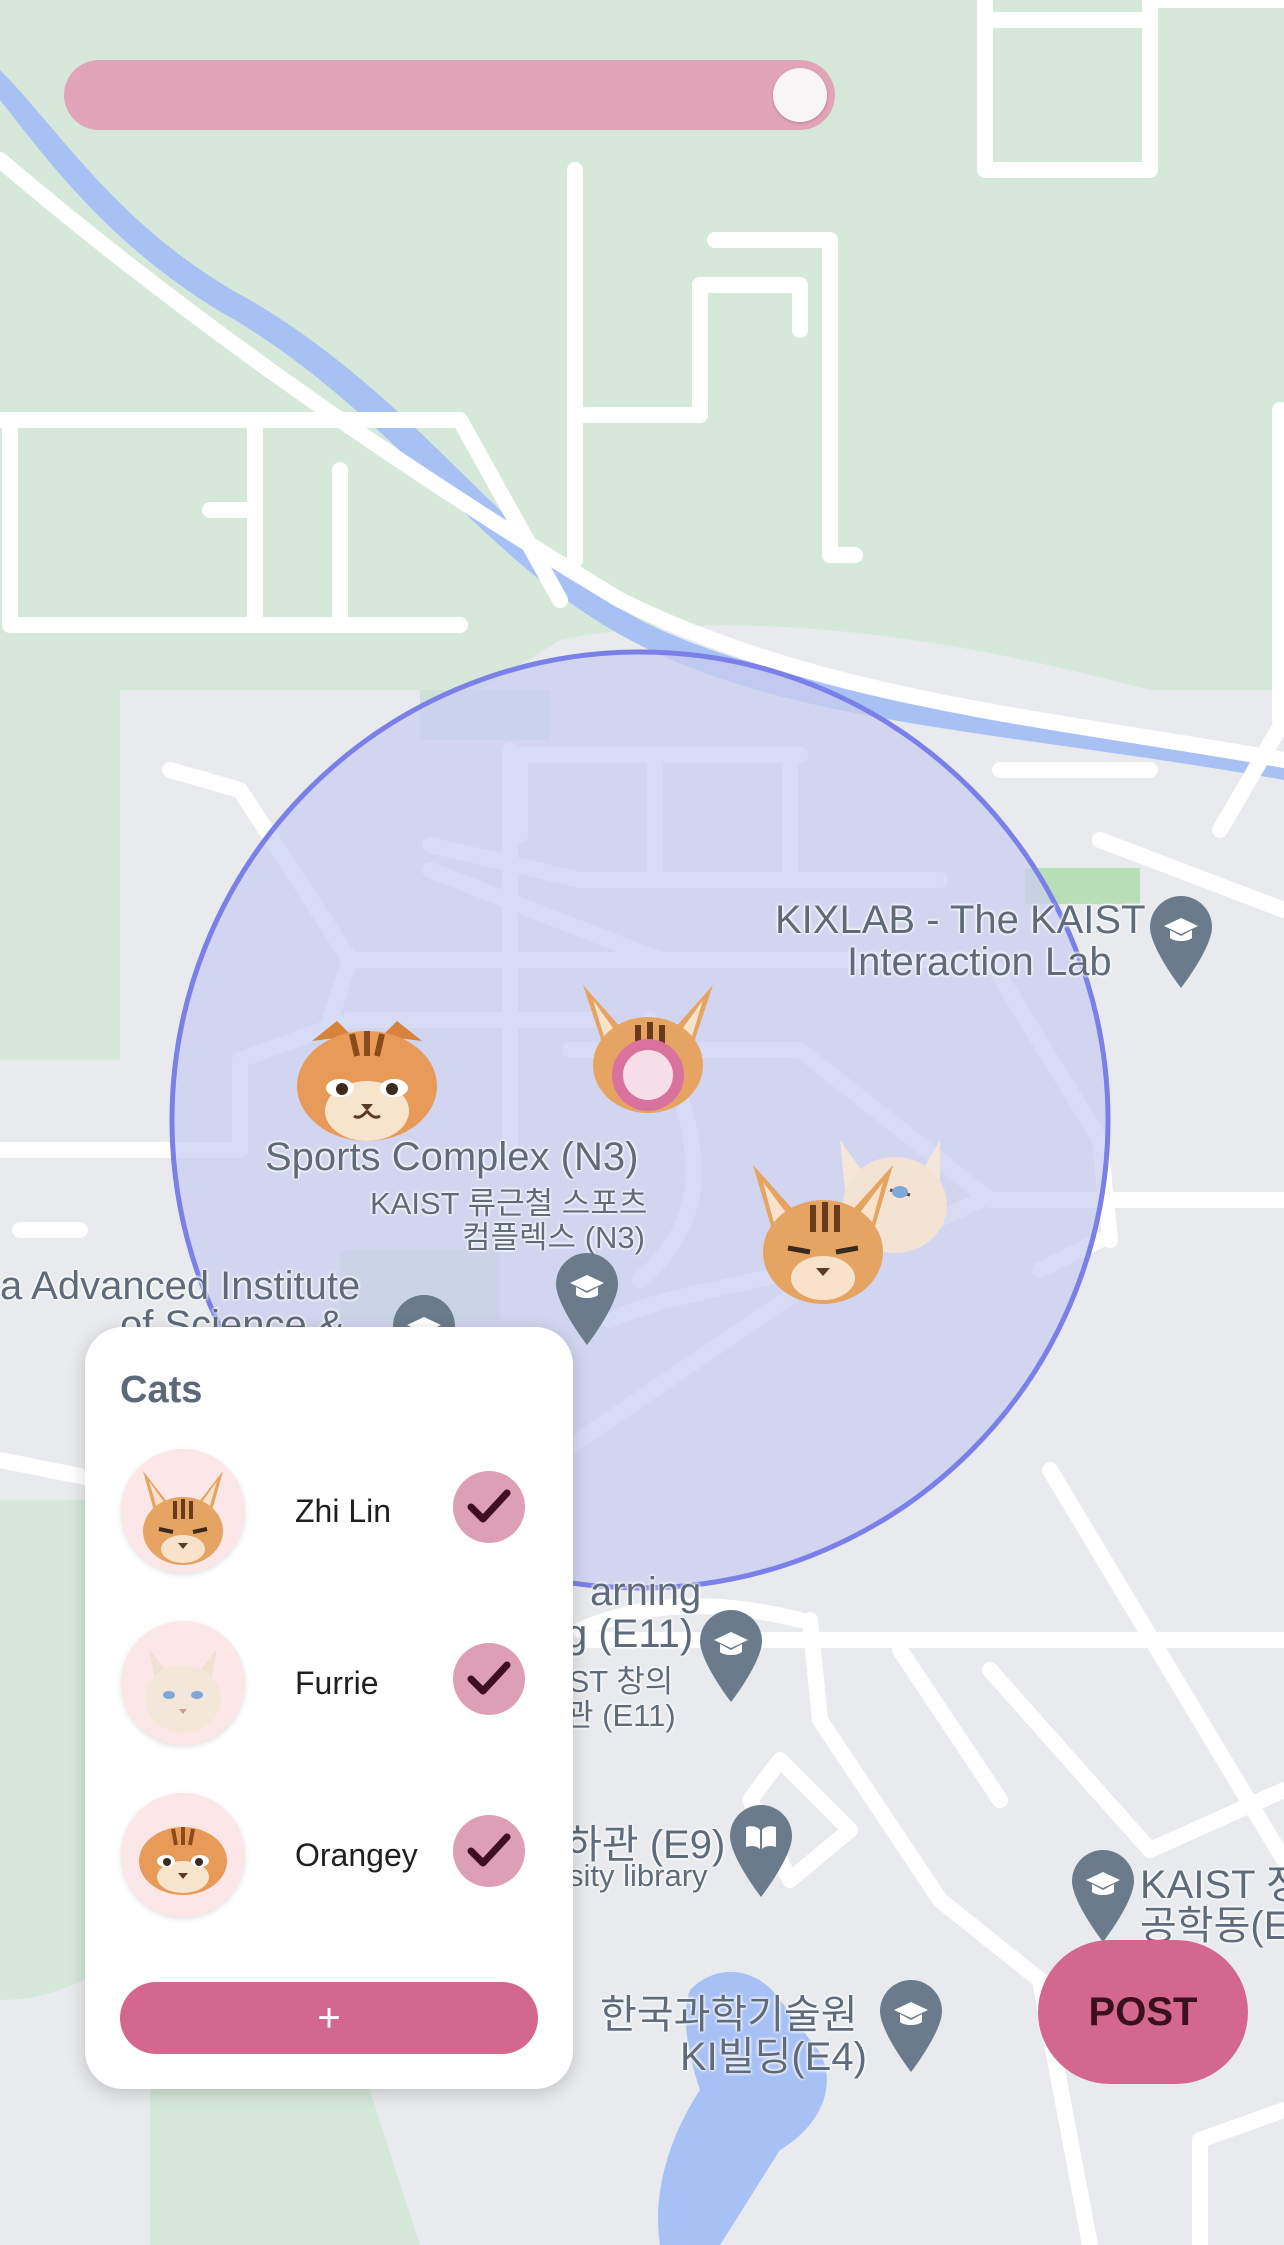  Describe the element at coordinates (646, 1592) in the screenshot. I see `map-label-learning: arning` at that location.